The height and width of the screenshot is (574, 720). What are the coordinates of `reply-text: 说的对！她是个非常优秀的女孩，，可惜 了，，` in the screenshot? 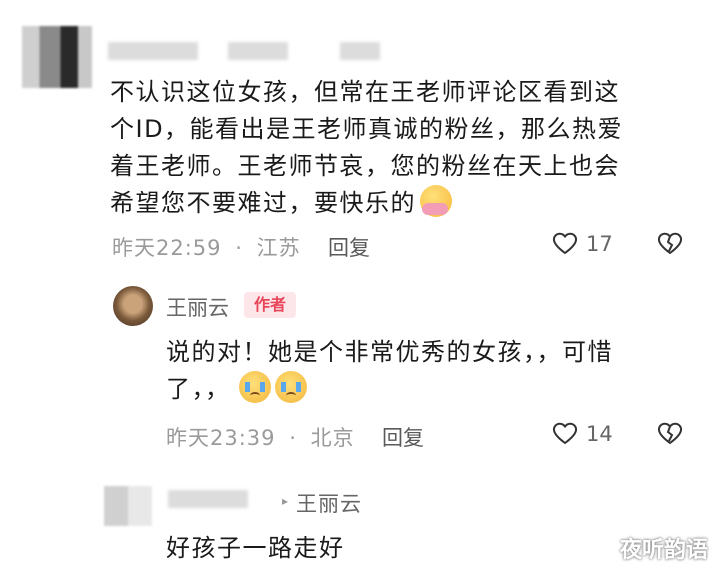 It's located at (431, 371).